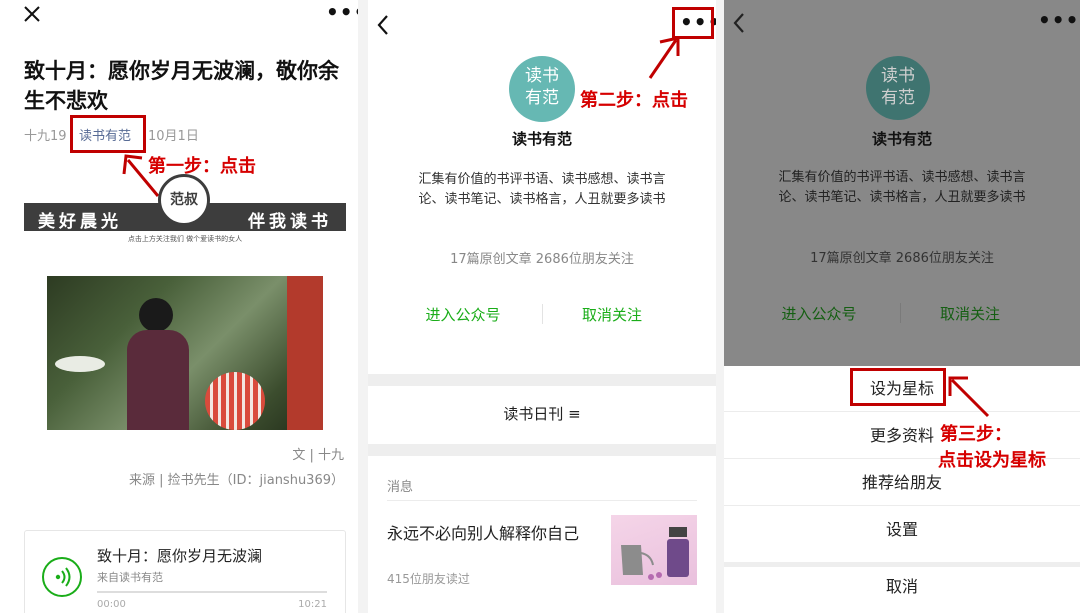  Describe the element at coordinates (80, 222) in the screenshot. I see `banner-left-text: 美好晨光` at that location.